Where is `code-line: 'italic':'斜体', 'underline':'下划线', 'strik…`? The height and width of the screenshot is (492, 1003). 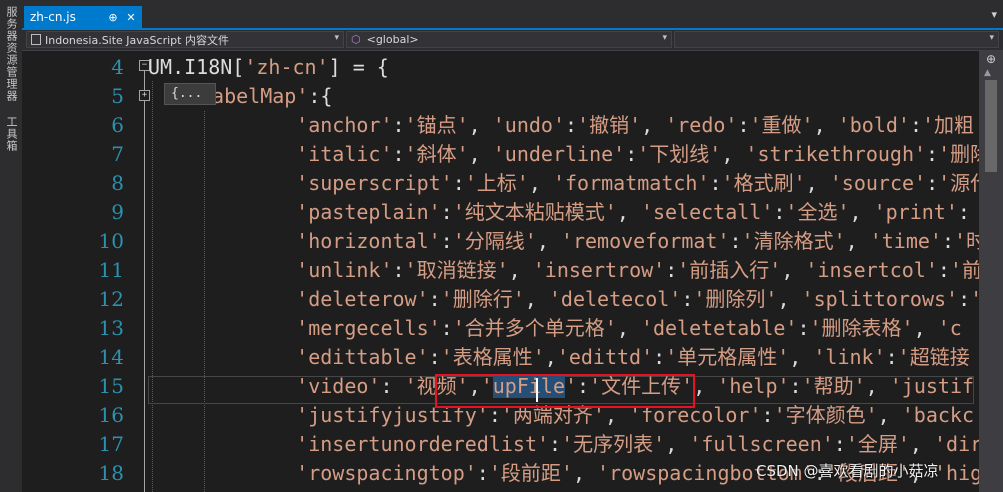
code-line: 'italic':'斜体', 'underline':'下划线', 'strik… is located at coordinates (613, 154).